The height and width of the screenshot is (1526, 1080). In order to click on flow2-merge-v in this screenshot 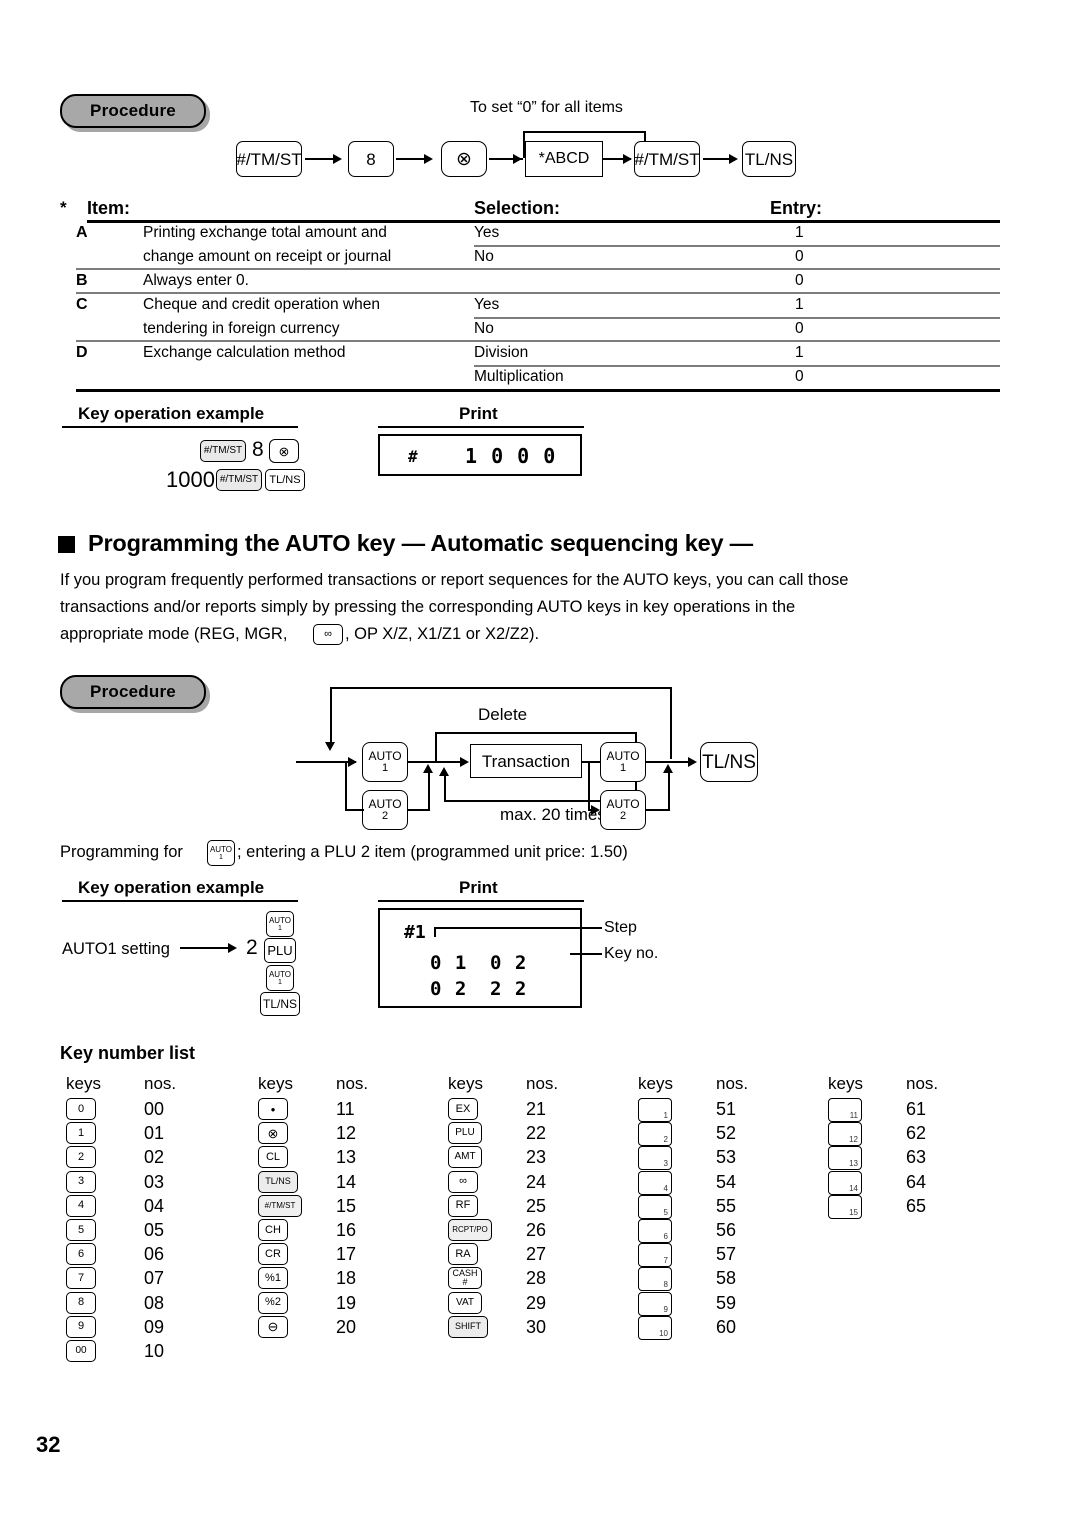, I will do `click(429, 790)`.